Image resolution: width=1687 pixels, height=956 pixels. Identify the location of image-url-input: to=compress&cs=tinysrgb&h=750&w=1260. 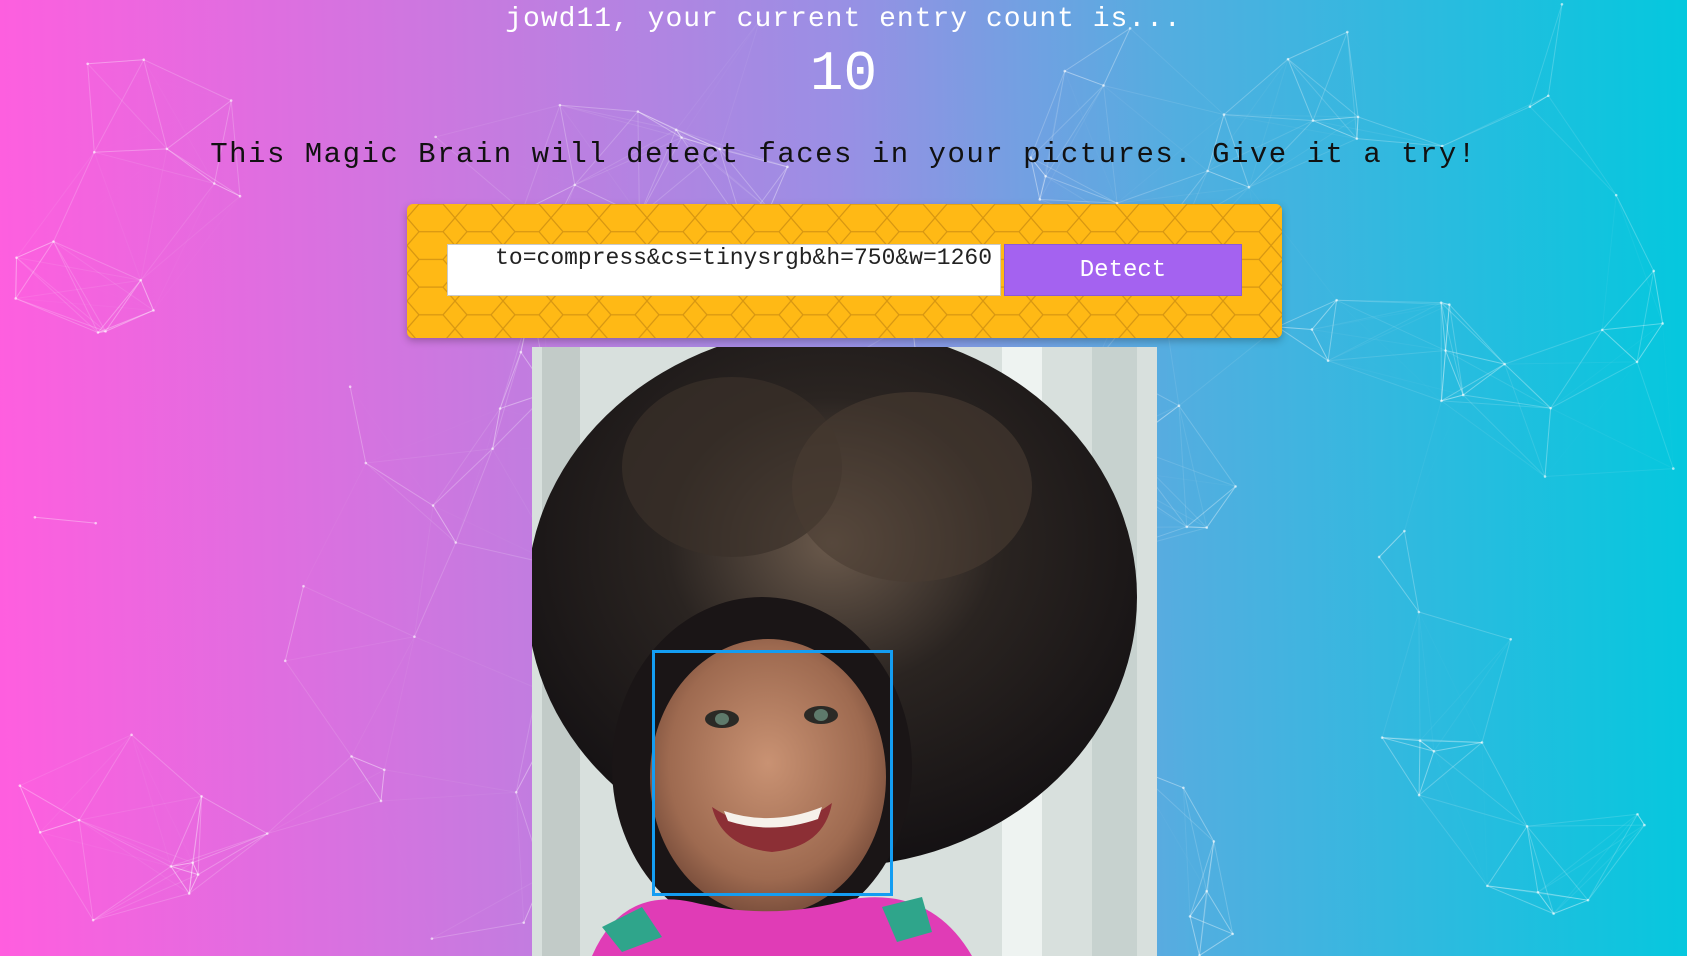
(724, 270).